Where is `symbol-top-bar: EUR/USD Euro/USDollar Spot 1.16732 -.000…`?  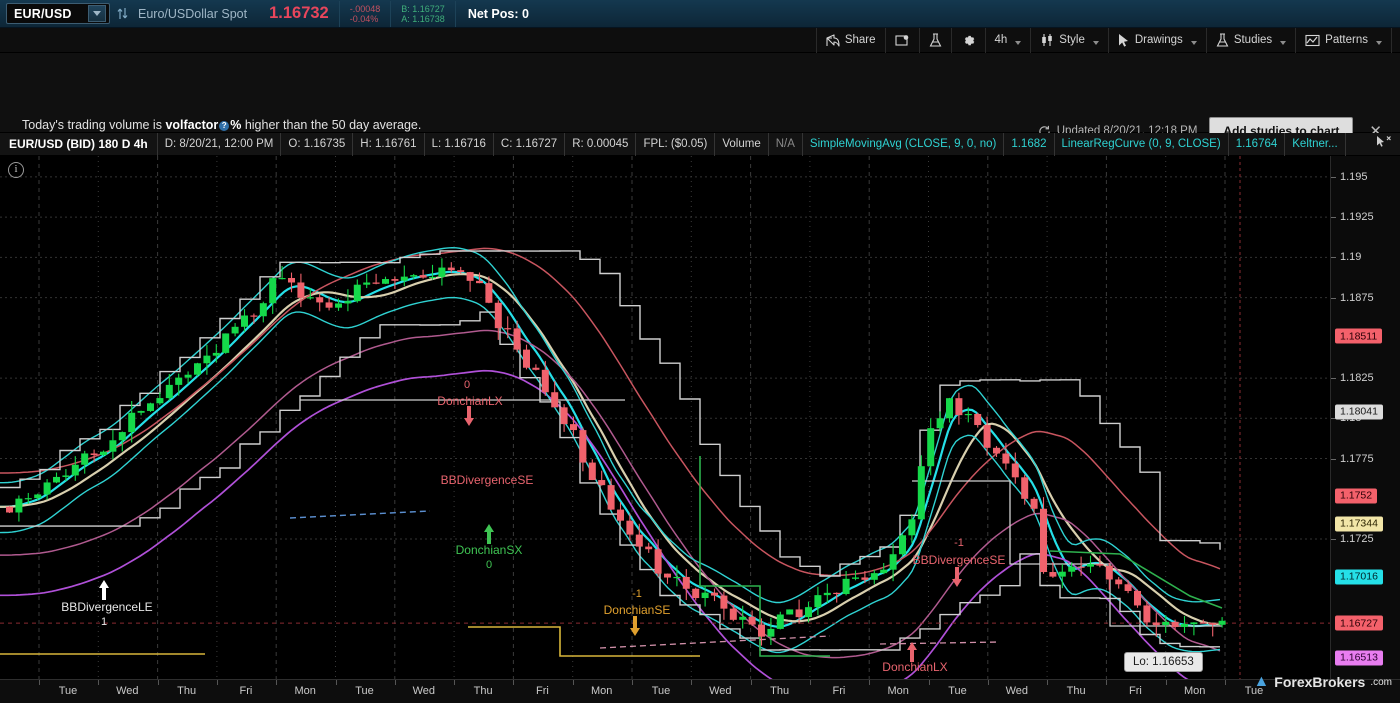
symbol-top-bar: EUR/USD Euro/USDollar Spot 1.16732 -.000… is located at coordinates (700, 14).